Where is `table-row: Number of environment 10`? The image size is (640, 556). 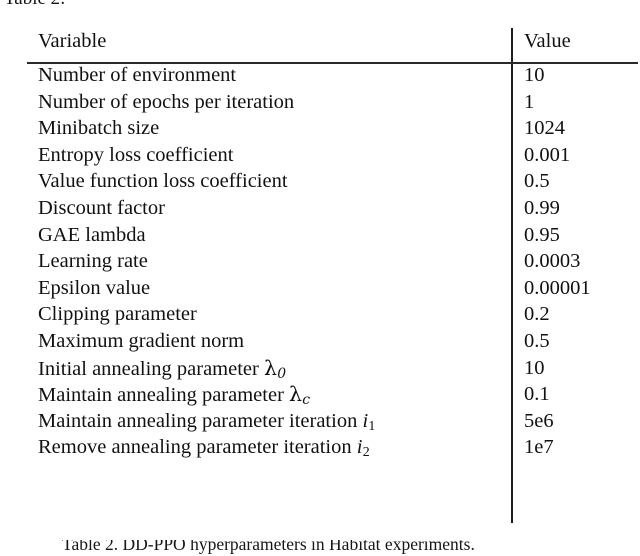
table-row: Number of environment 10 is located at coordinates (320, 75).